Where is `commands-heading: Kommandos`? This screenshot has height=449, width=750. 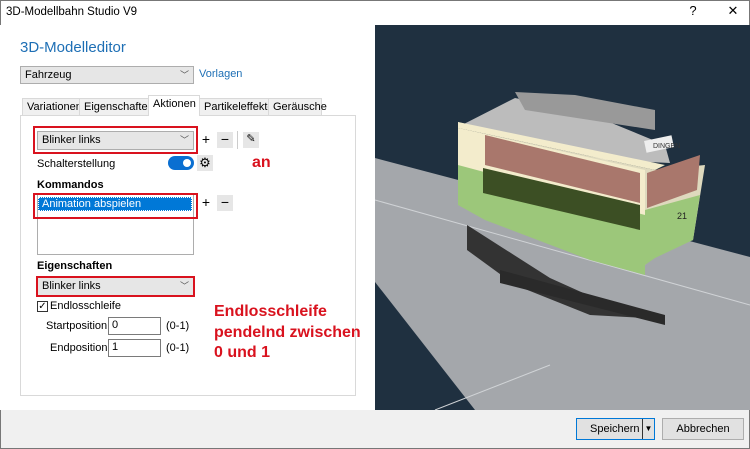
commands-heading: Kommandos is located at coordinates (70, 185).